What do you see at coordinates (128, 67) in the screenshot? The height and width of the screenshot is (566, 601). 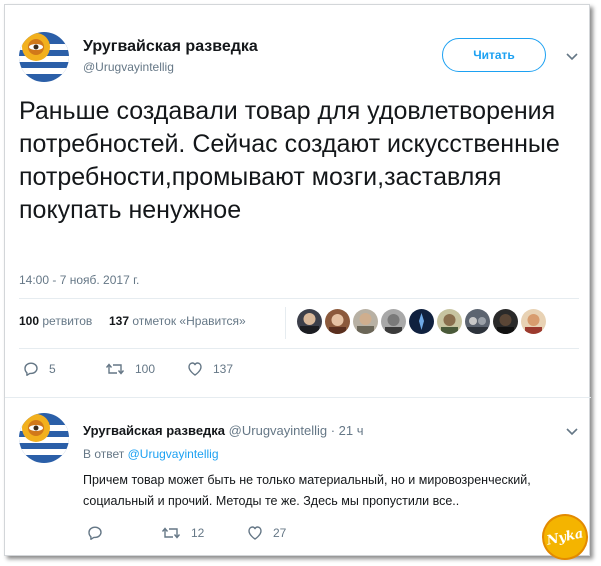 I see `user-handle: @Urugvayintellig` at bounding box center [128, 67].